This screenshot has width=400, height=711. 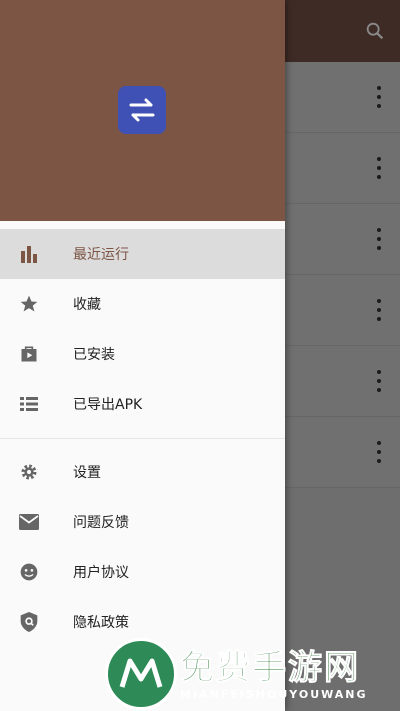 I want to click on watermark-logo, so click(x=141, y=674).